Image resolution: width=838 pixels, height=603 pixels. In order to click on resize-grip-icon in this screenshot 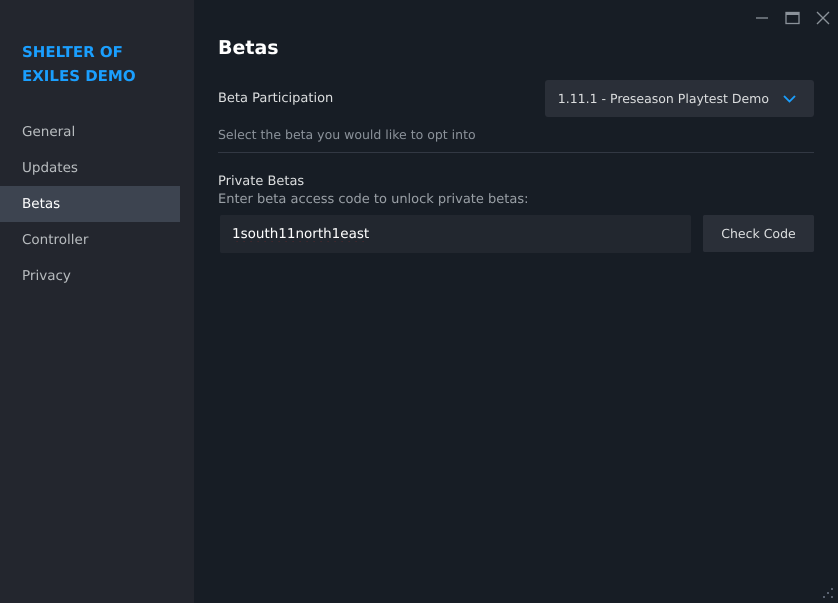, I will do `click(829, 594)`.